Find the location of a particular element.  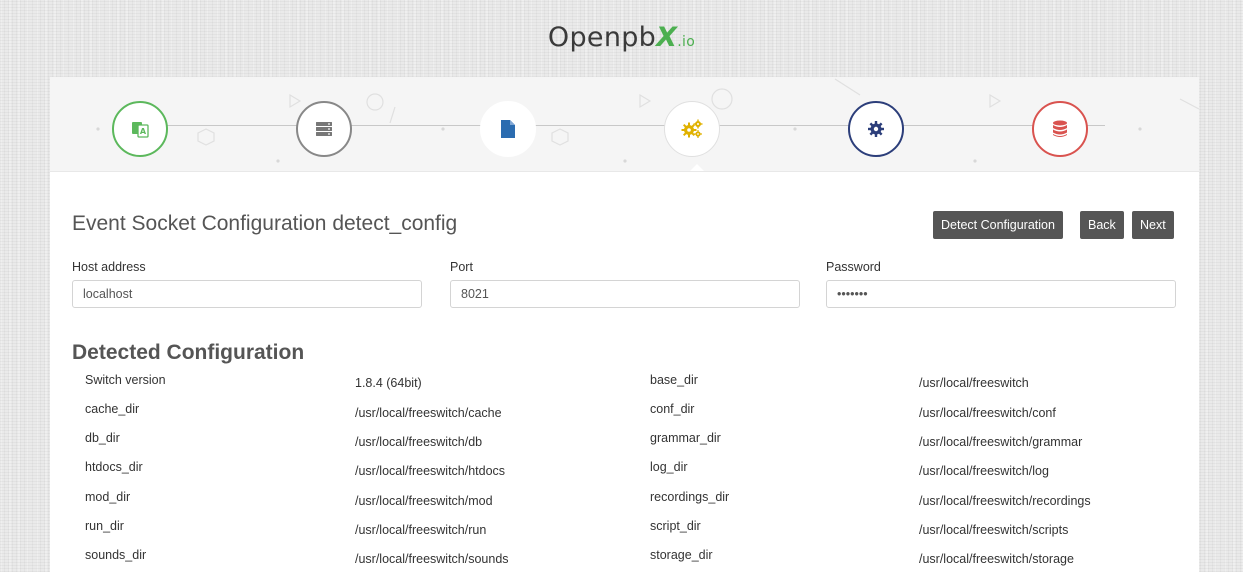

port-input is located at coordinates (625, 294).